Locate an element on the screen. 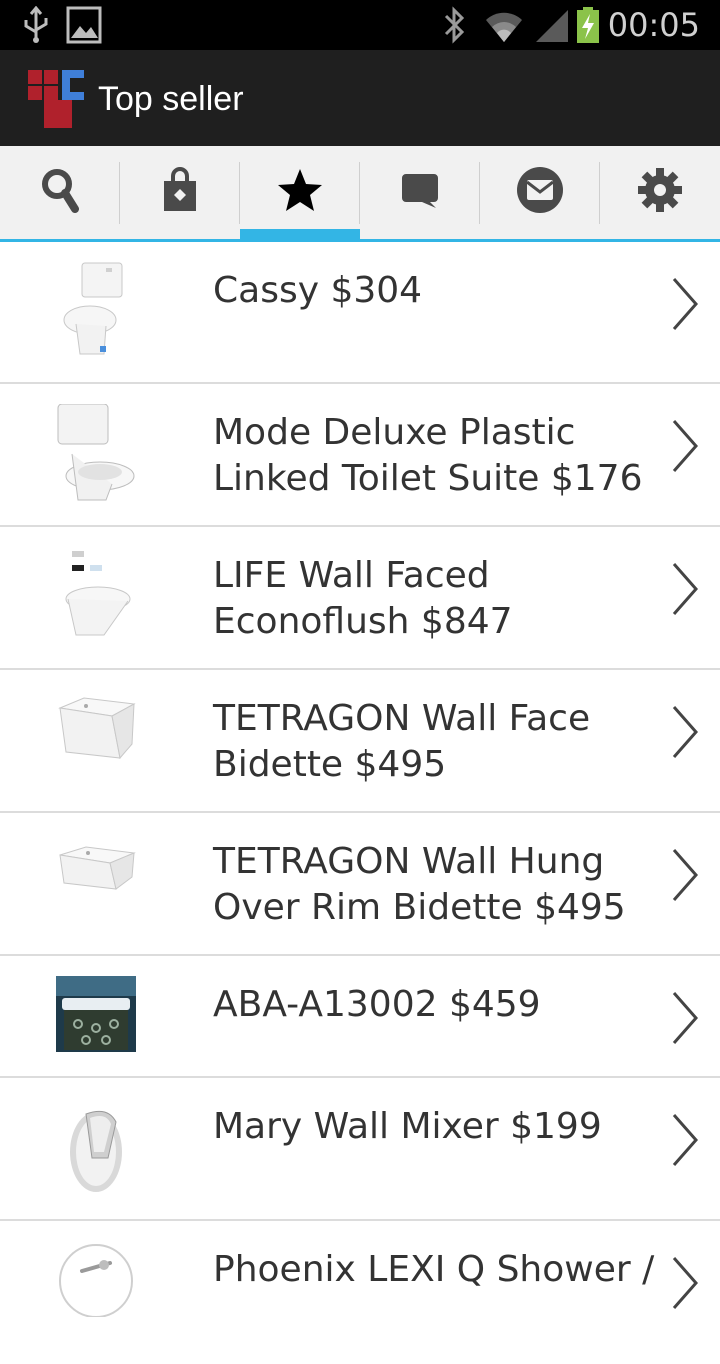  page-title: Top seller is located at coordinates (171, 99).